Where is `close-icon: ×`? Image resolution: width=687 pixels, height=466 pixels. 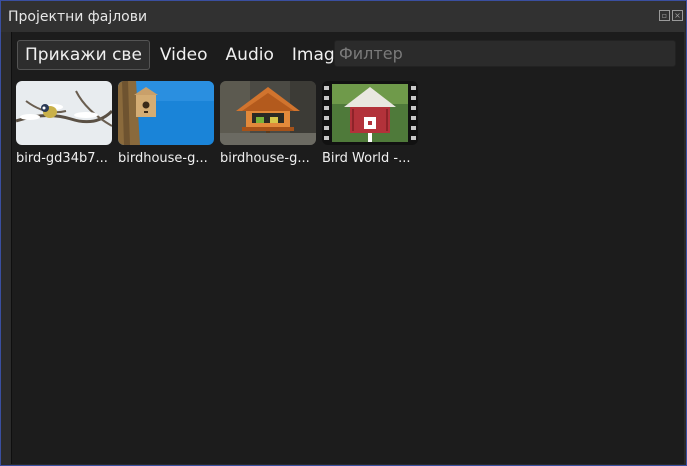 close-icon: × is located at coordinates (677, 15).